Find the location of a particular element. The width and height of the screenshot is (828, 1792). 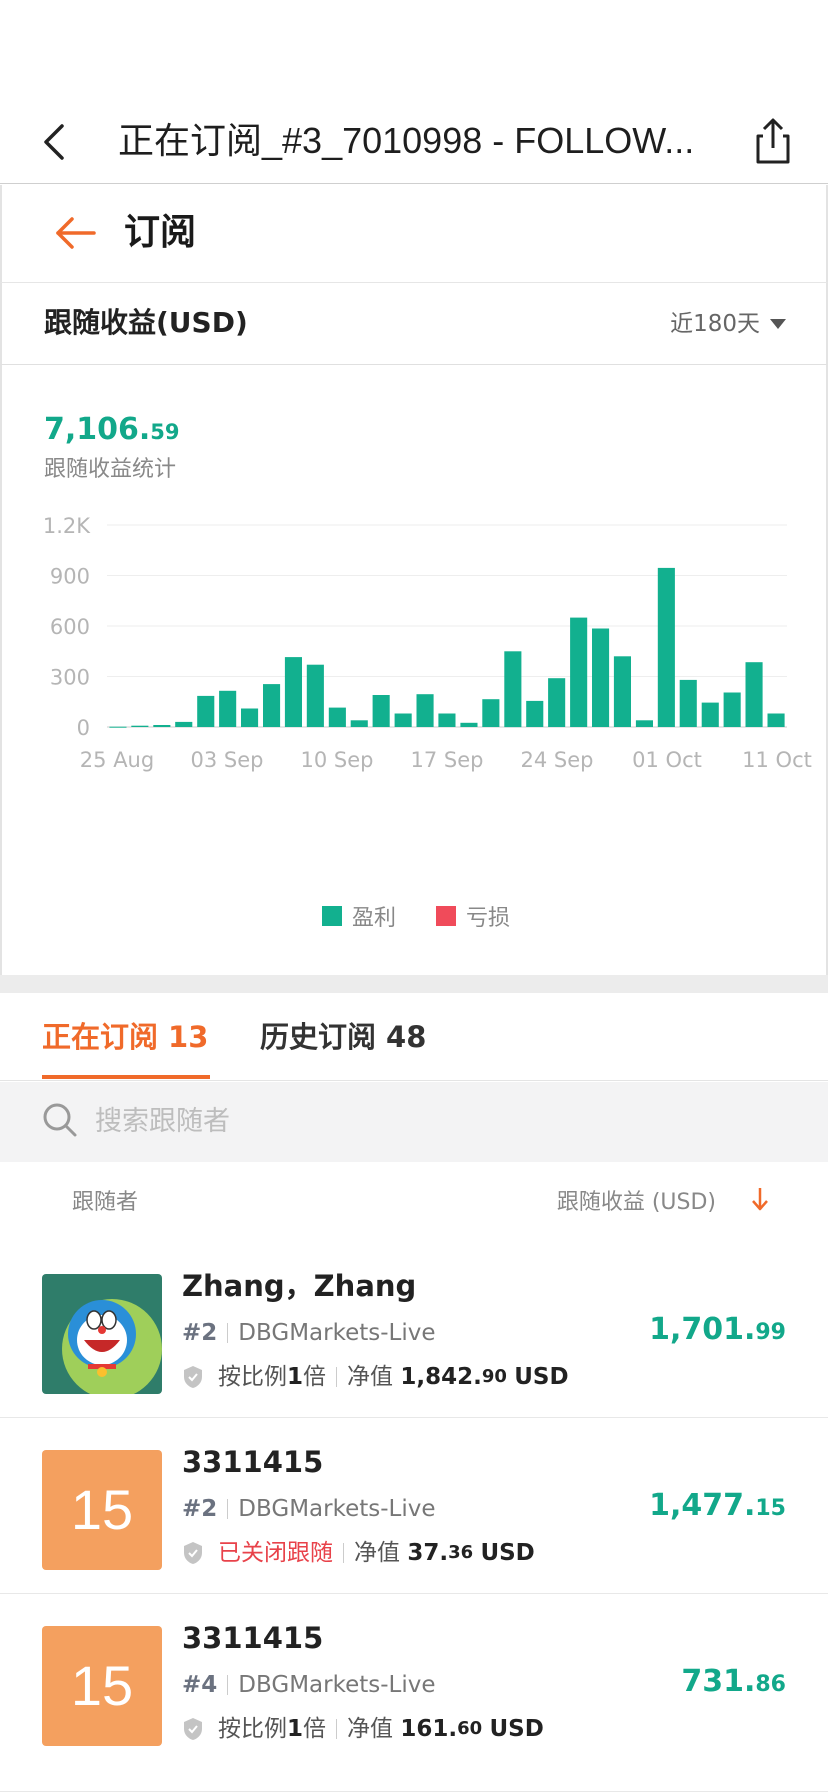

search-bar: 搜索跟随者 is located at coordinates (414, 1122).